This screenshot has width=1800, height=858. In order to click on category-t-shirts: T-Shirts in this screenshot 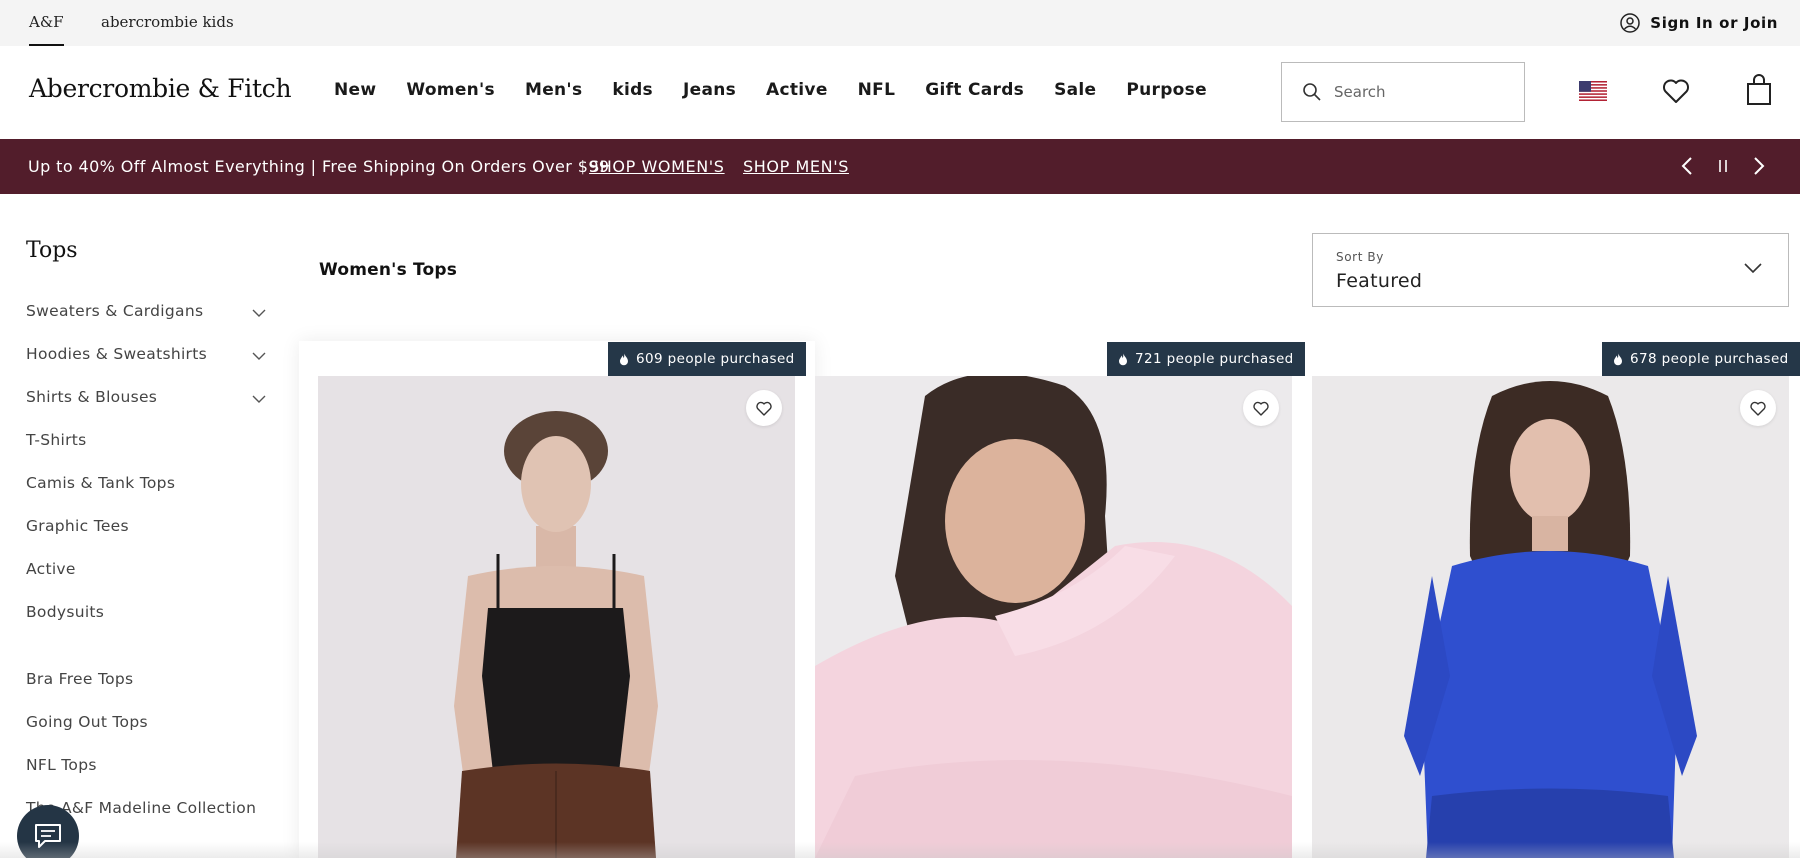, I will do `click(146, 452)`.